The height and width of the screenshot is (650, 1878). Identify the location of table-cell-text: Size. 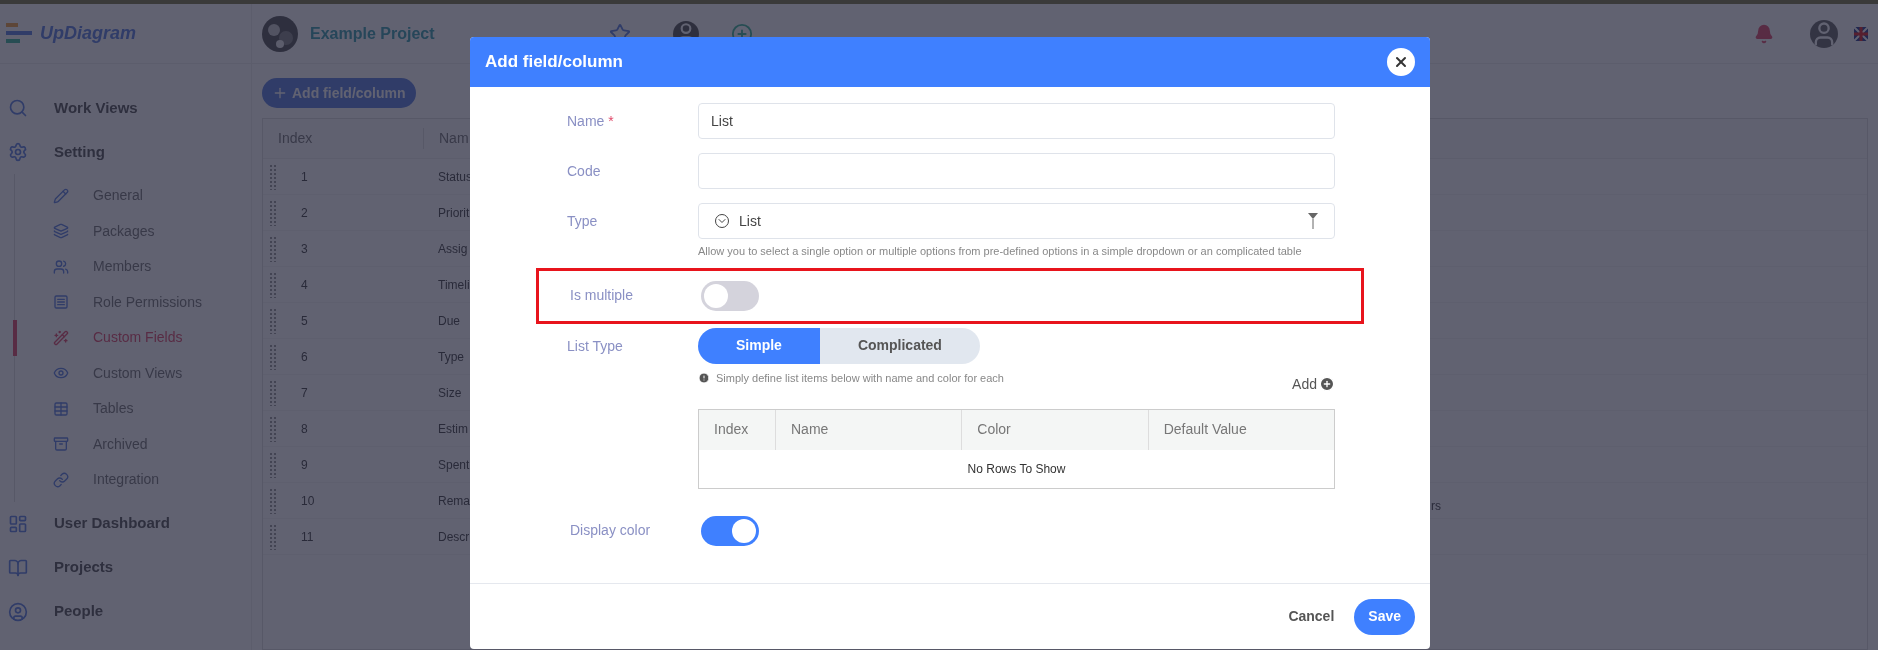
(449, 393).